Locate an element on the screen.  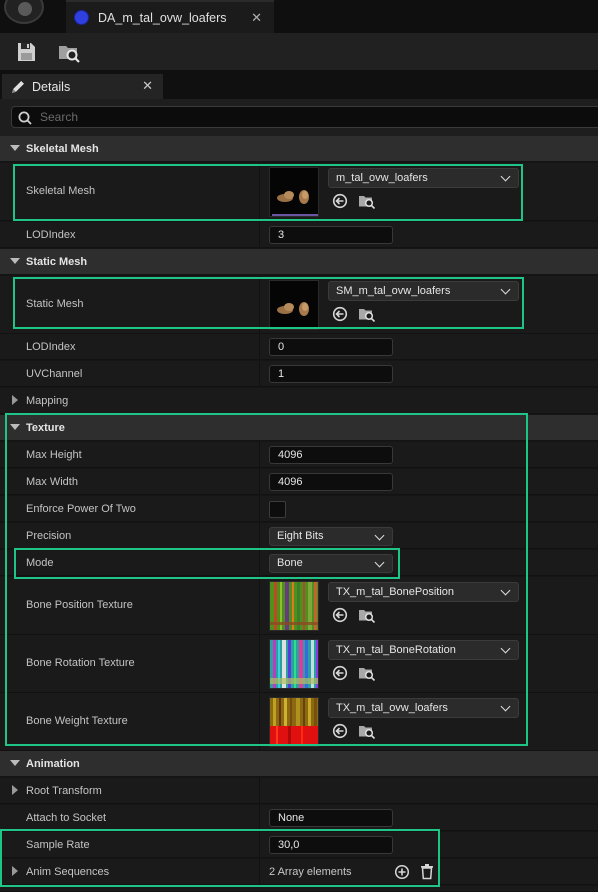
uvchannel-input: 1 is located at coordinates (331, 374).